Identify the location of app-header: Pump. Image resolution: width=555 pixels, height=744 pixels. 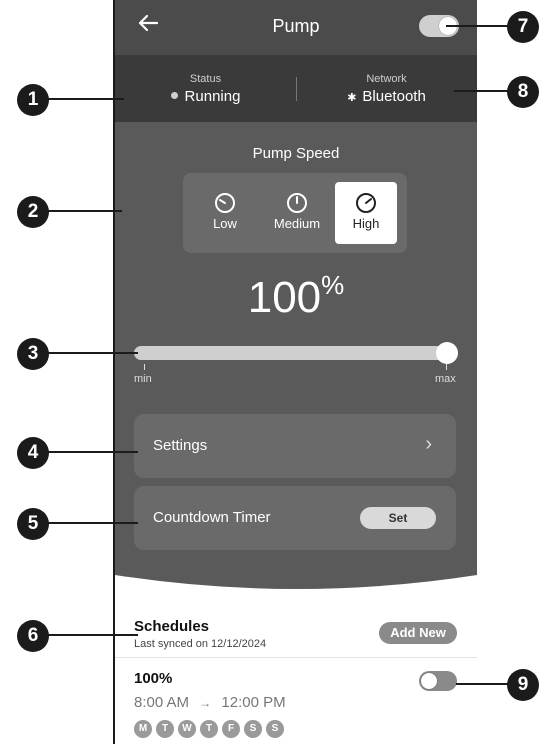
(296, 27).